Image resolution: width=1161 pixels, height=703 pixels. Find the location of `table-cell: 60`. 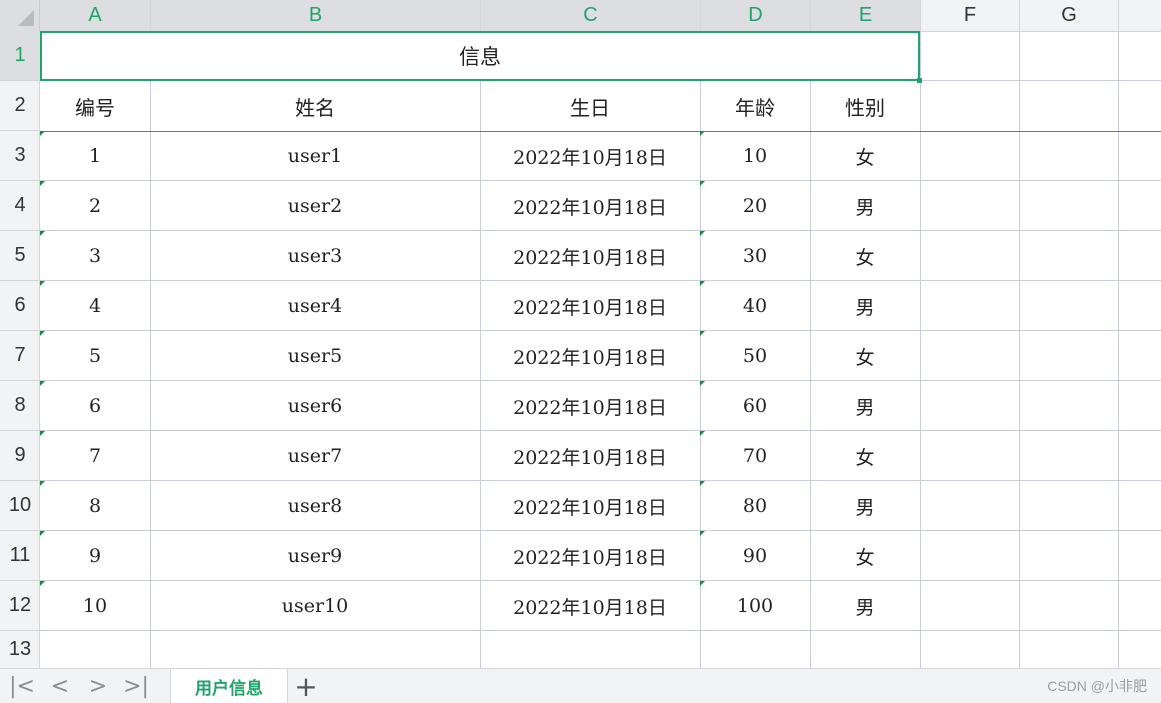

table-cell: 60 is located at coordinates (755, 406).